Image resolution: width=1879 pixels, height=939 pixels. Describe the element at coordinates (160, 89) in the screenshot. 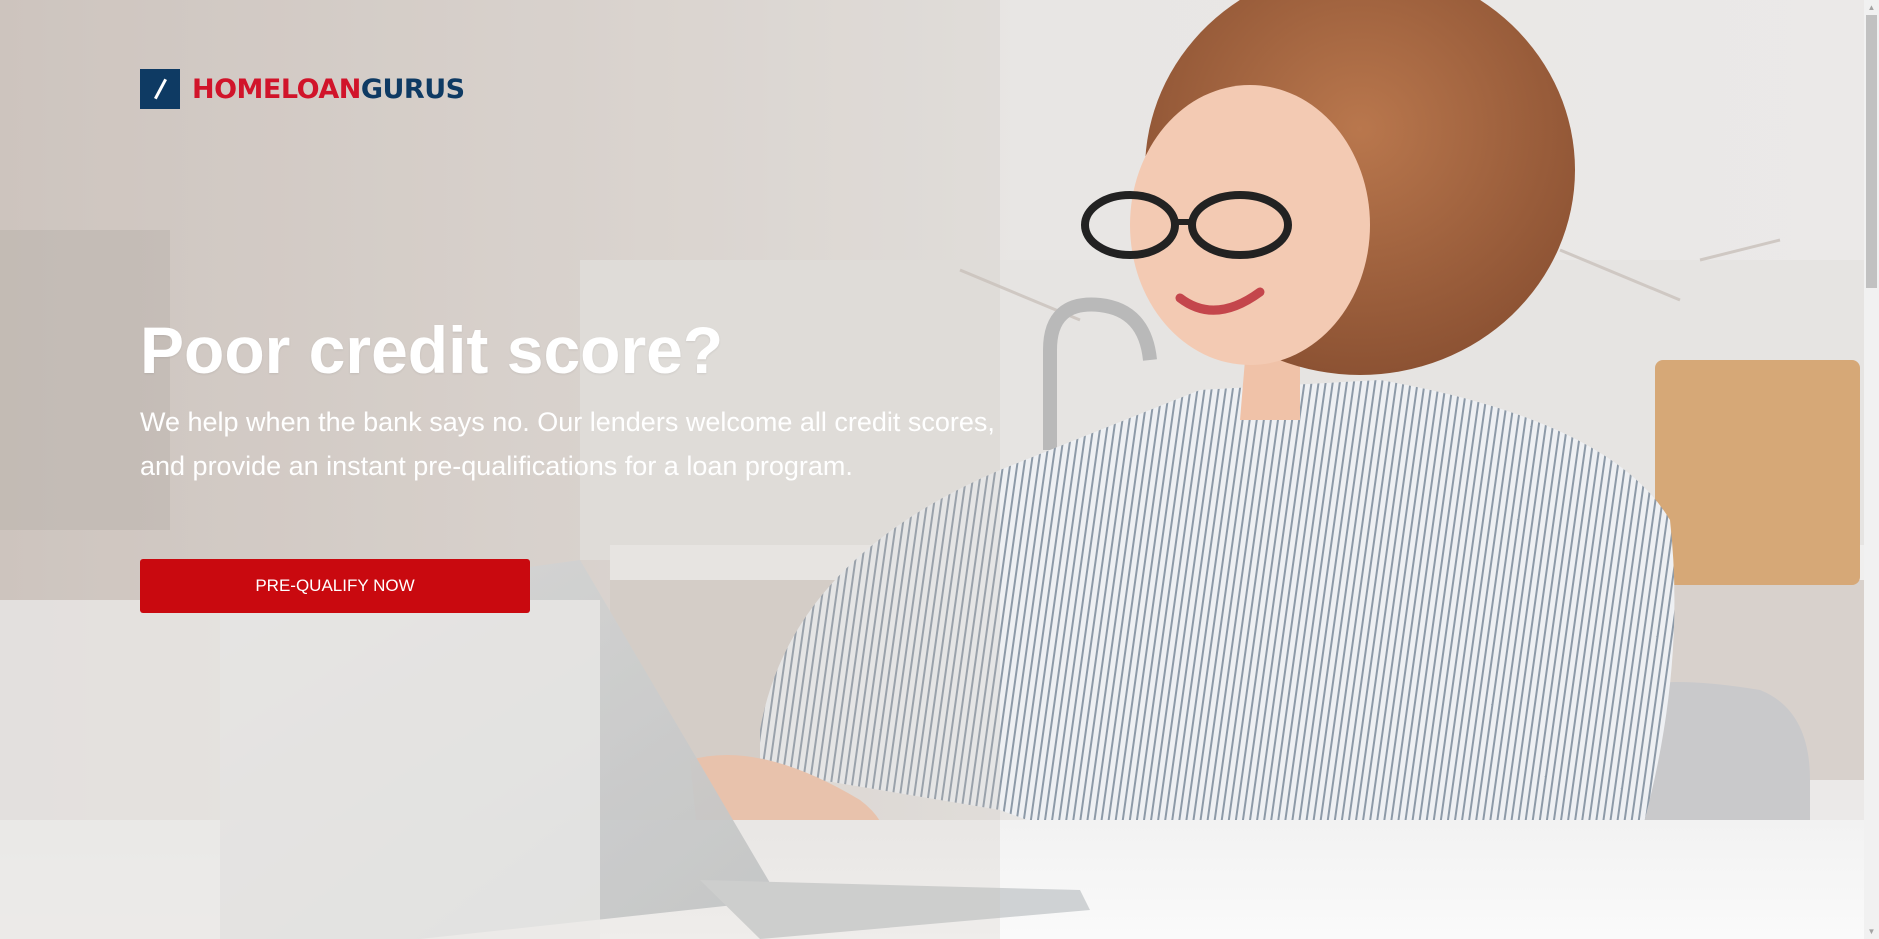

I see `slash-square-icon` at that location.